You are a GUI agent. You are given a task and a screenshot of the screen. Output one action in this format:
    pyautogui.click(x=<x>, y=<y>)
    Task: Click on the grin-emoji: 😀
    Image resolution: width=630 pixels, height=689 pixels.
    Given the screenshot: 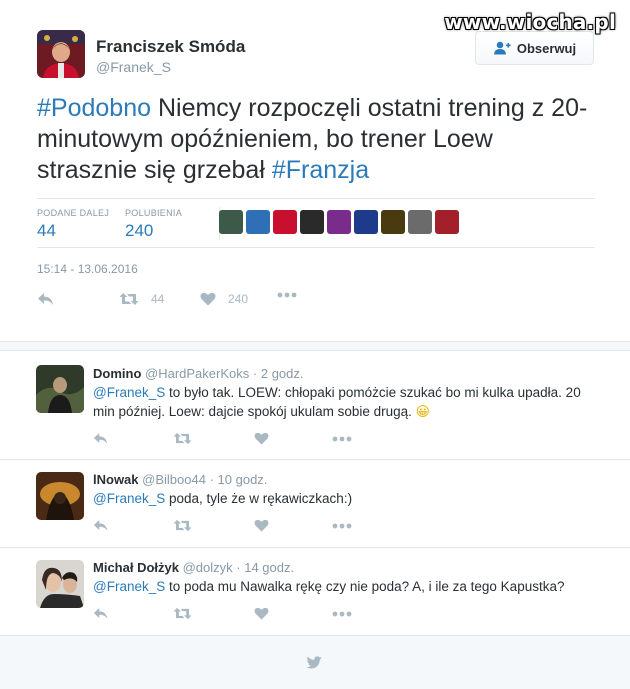 What is the action you would take?
    pyautogui.click(x=422, y=411)
    